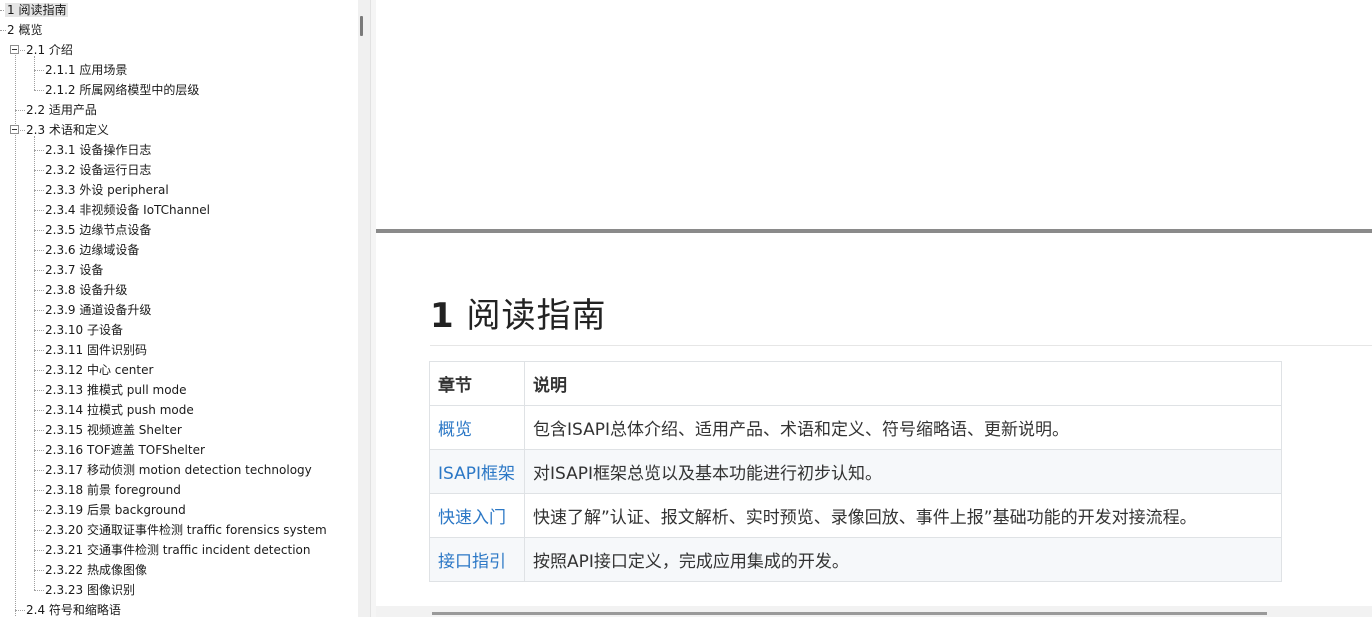 The width and height of the screenshot is (1372, 617). Describe the element at coordinates (849, 613) in the screenshot. I see `page-bottom-rule` at that location.